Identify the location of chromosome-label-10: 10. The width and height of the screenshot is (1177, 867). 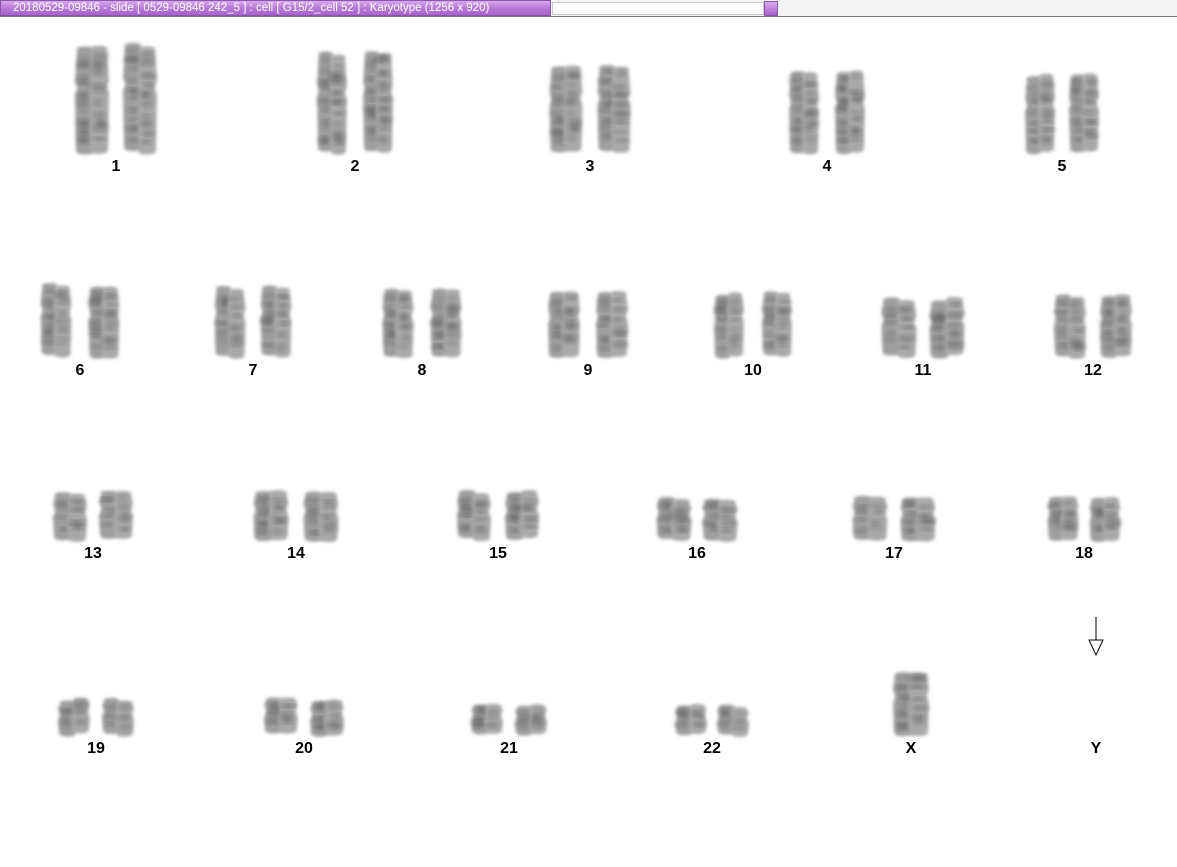
(753, 370).